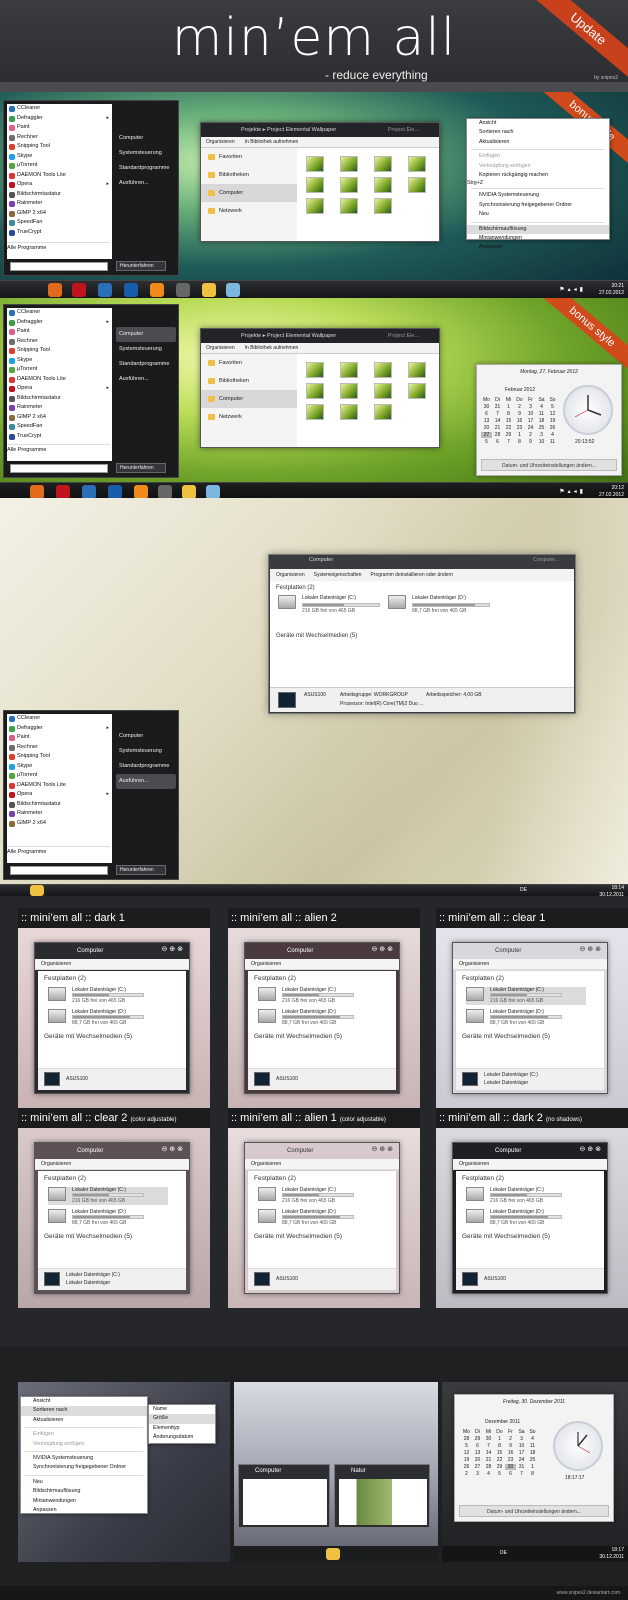  I want to click on menu-item: Bildschirmauflösung, so click(538, 229).